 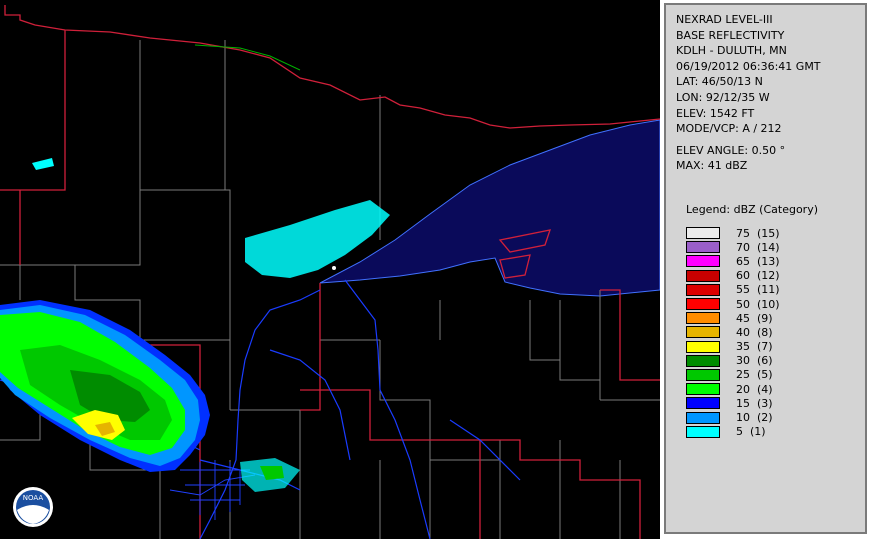 What do you see at coordinates (715, 113) in the screenshot?
I see `station-elevation: ELEV: 1542 FT` at bounding box center [715, 113].